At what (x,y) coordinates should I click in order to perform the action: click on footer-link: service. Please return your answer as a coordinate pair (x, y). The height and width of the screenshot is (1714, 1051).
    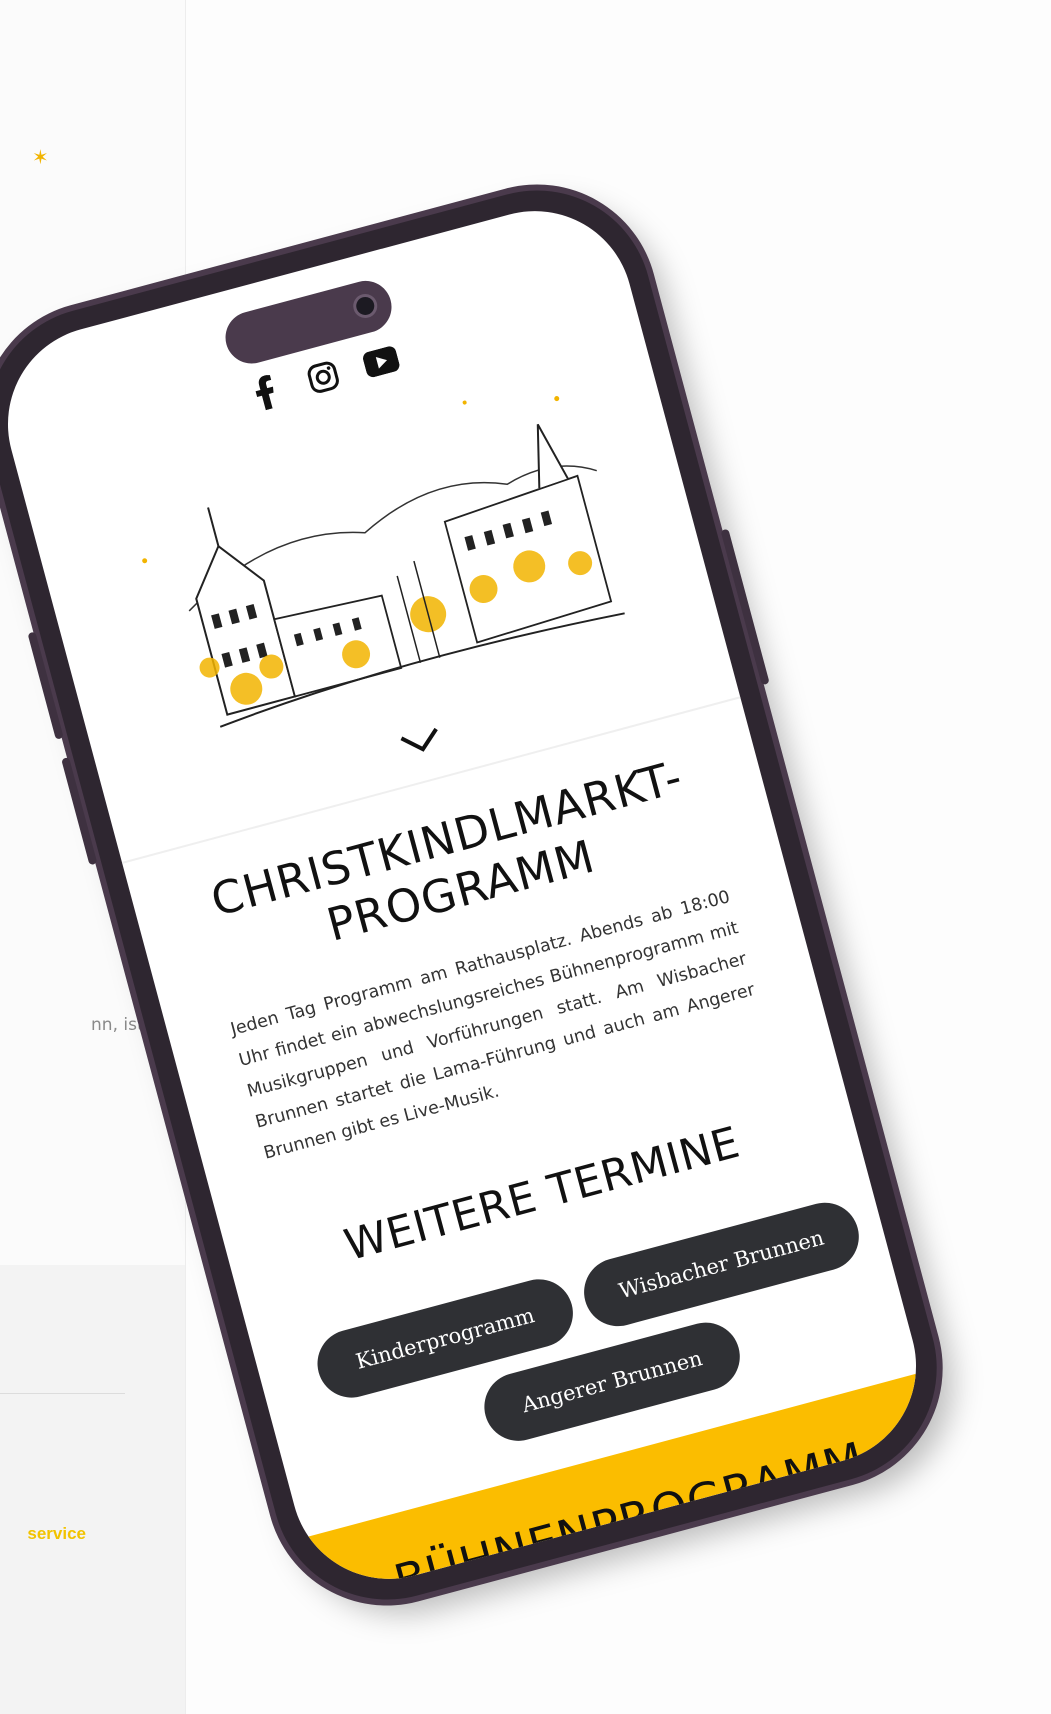
    Looking at the image, I should click on (43, 1534).